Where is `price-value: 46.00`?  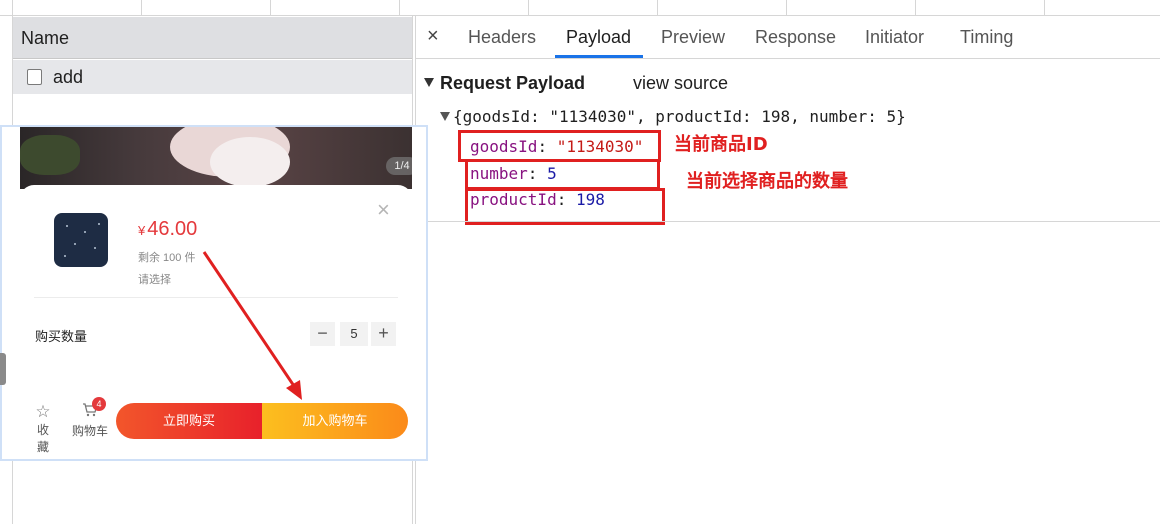
price-value: 46.00 is located at coordinates (172, 229).